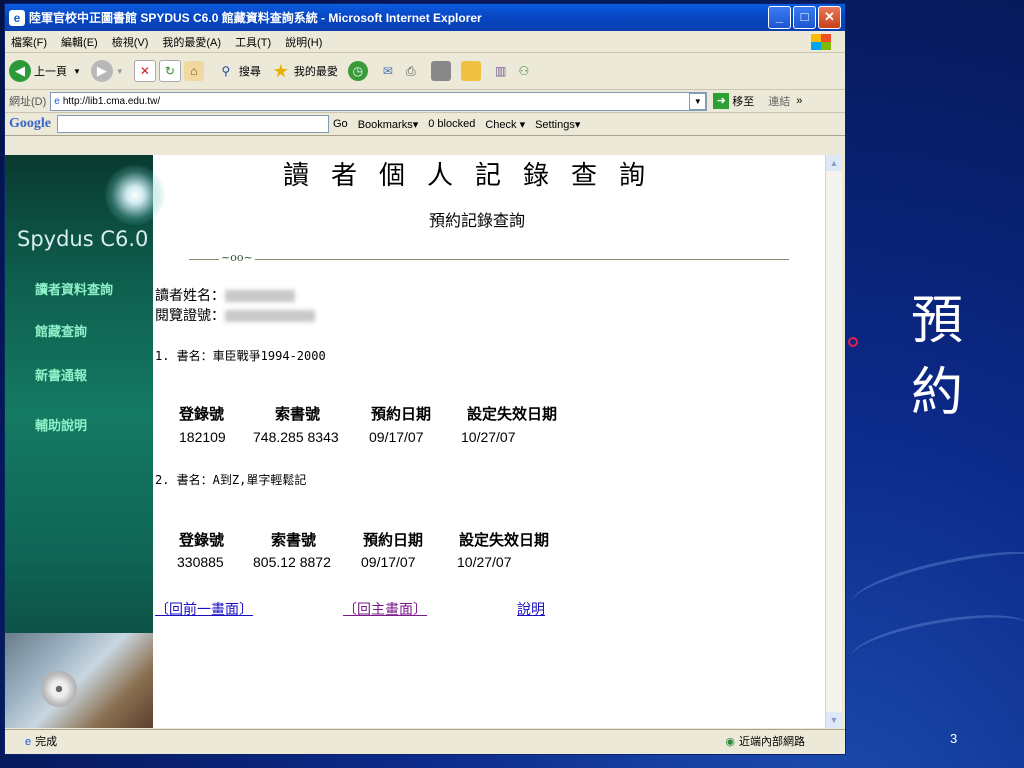 The width and height of the screenshot is (1024, 768). I want to click on sidebar-brand: Spydus C6.0, so click(83, 239).